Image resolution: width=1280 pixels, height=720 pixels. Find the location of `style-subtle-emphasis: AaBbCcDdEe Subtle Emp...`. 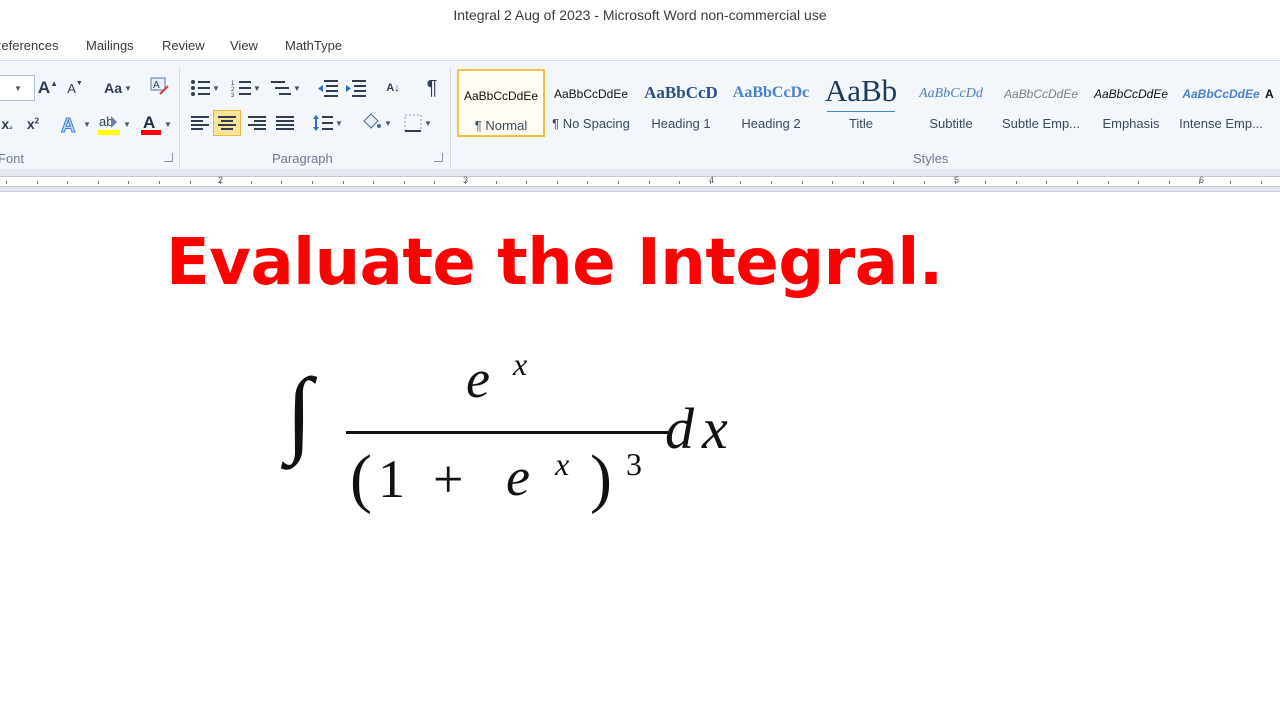

style-subtle-emphasis: AaBbCcDdEe Subtle Emp... is located at coordinates (1041, 103).